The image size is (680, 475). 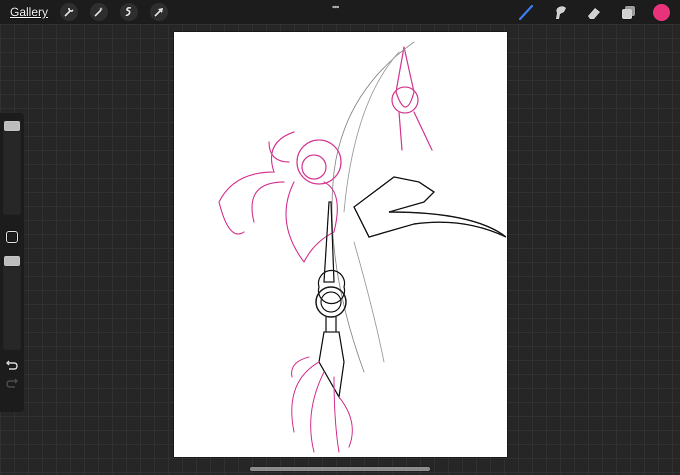 I want to click on more-menu: •••, so click(x=335, y=7).